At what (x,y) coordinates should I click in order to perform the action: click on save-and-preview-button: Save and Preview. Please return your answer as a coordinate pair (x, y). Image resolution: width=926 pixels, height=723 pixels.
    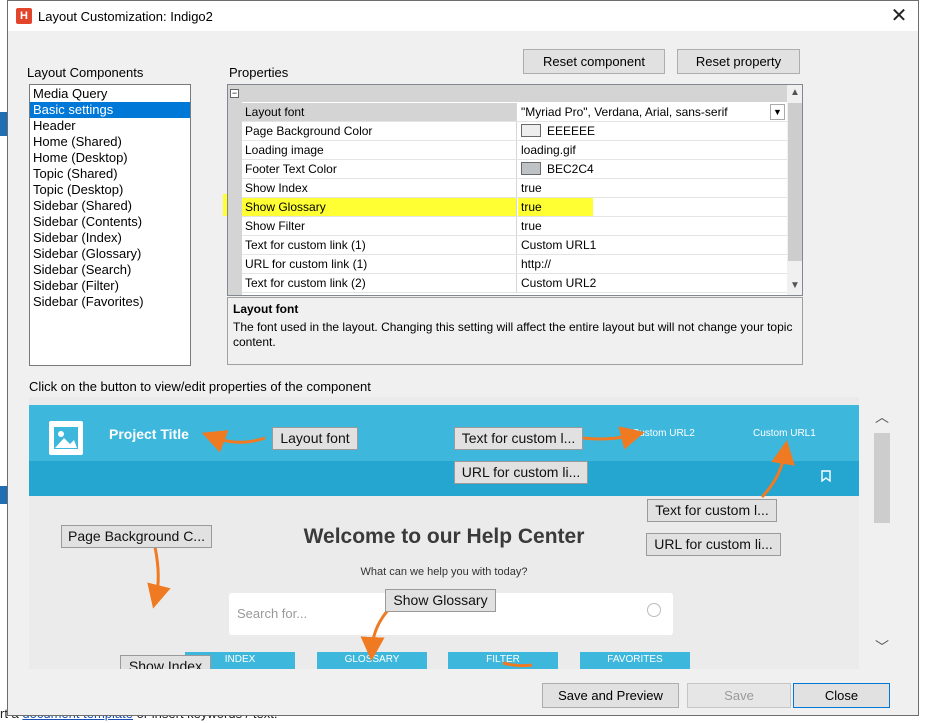
    Looking at the image, I should click on (610, 695).